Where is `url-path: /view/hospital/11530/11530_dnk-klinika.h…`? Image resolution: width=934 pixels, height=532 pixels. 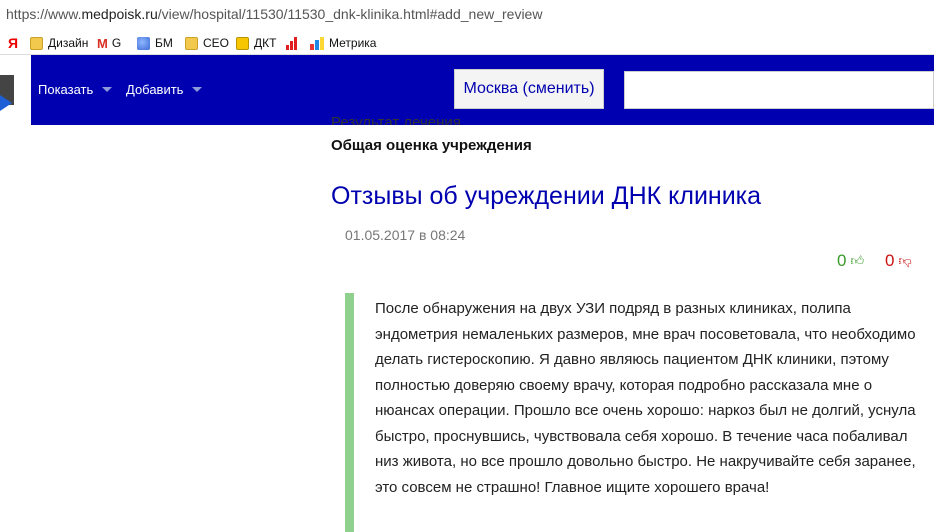 url-path: /view/hospital/11530/11530_dnk-klinika.h… is located at coordinates (350, 14).